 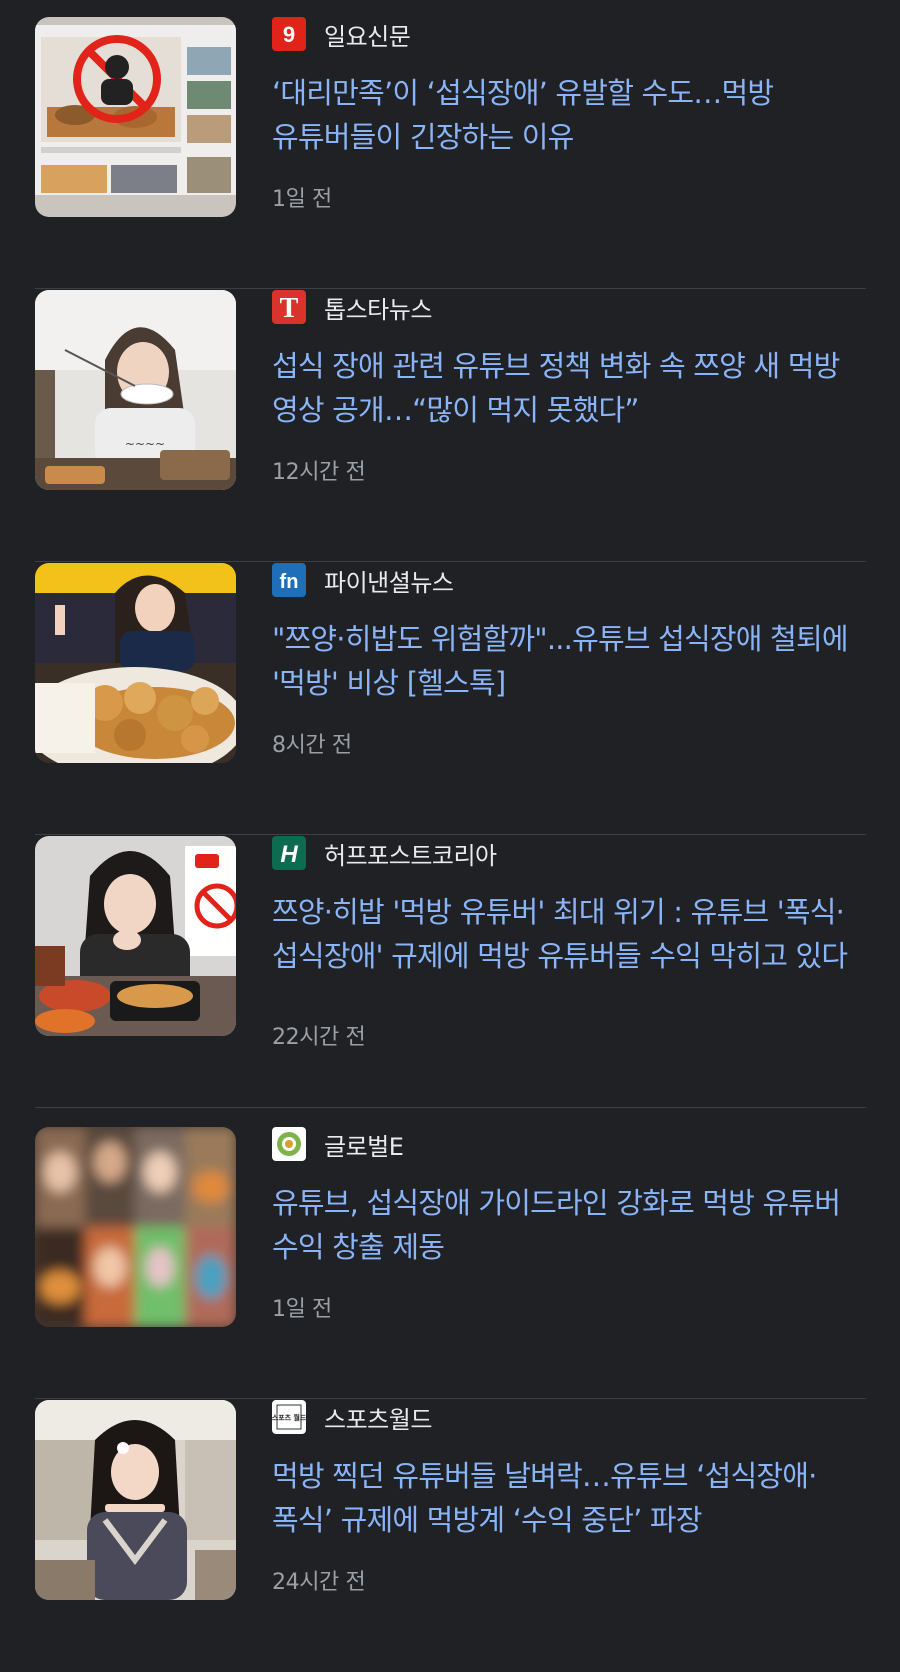 I want to click on article-timestamp: 24시간 전, so click(x=319, y=1582).